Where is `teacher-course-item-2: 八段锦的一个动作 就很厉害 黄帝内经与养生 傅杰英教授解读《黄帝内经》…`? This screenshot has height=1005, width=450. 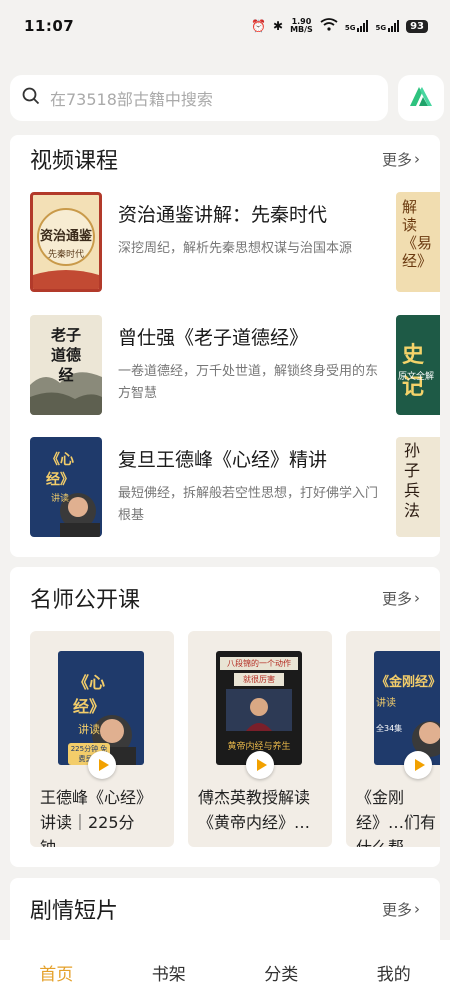 teacher-course-item-2: 八段锦的一个动作 就很厉害 黄帝内经与养生 傅杰英教授解读《黄帝内经》… is located at coordinates (260, 739).